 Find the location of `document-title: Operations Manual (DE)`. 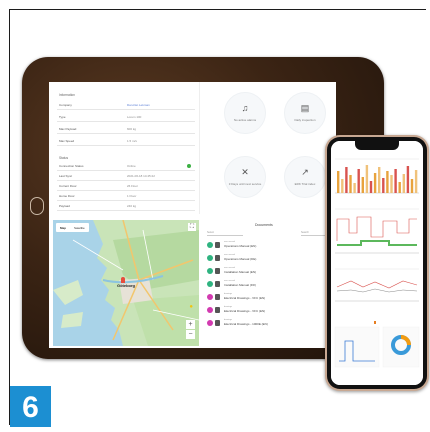

document-title: Operations Manual (DE) is located at coordinates (240, 259).